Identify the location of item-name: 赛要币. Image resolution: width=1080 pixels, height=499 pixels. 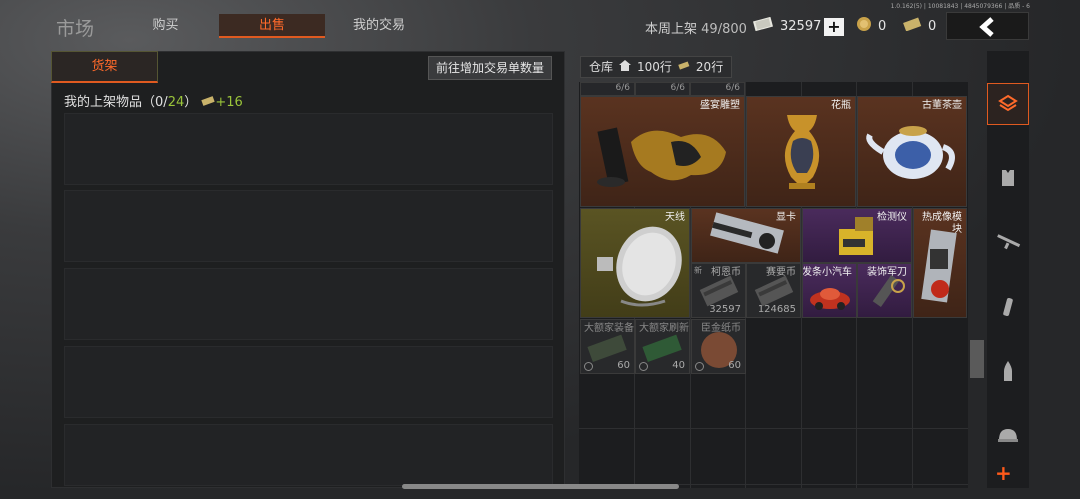
(781, 272).